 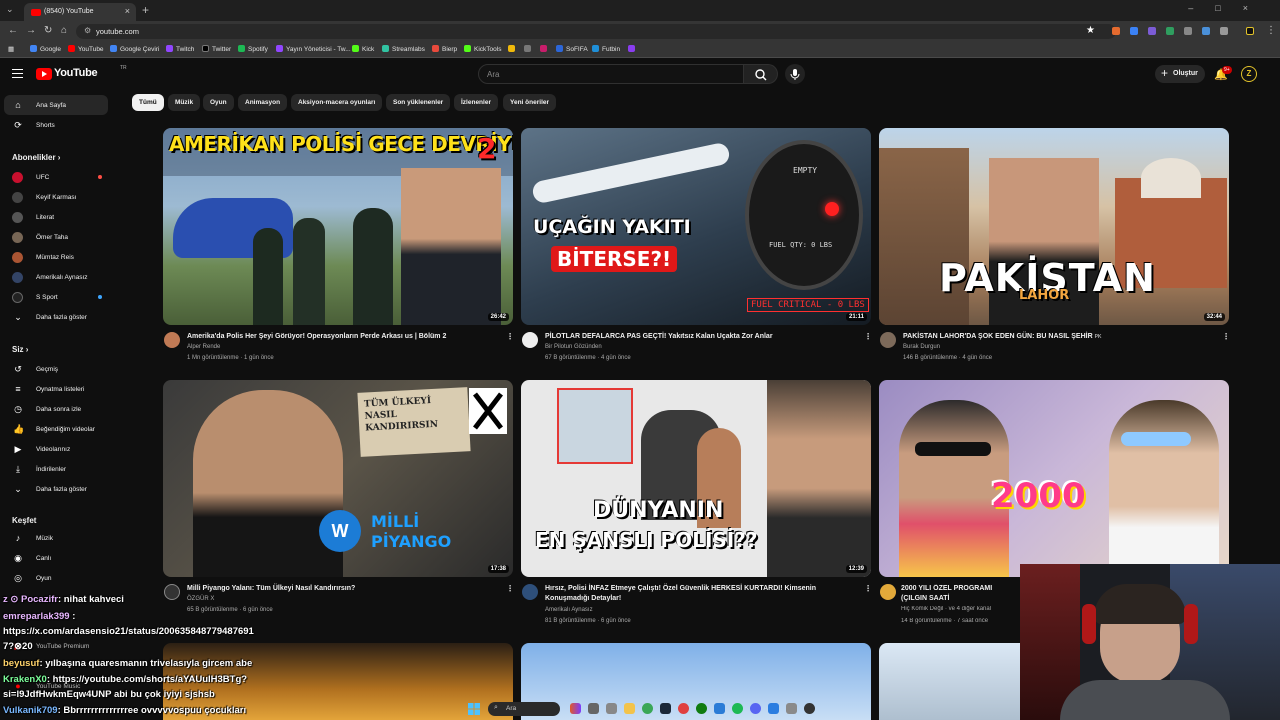 What do you see at coordinates (56, 257) in the screenshot?
I see `sidebar-channel: Mümtaz Reis` at bounding box center [56, 257].